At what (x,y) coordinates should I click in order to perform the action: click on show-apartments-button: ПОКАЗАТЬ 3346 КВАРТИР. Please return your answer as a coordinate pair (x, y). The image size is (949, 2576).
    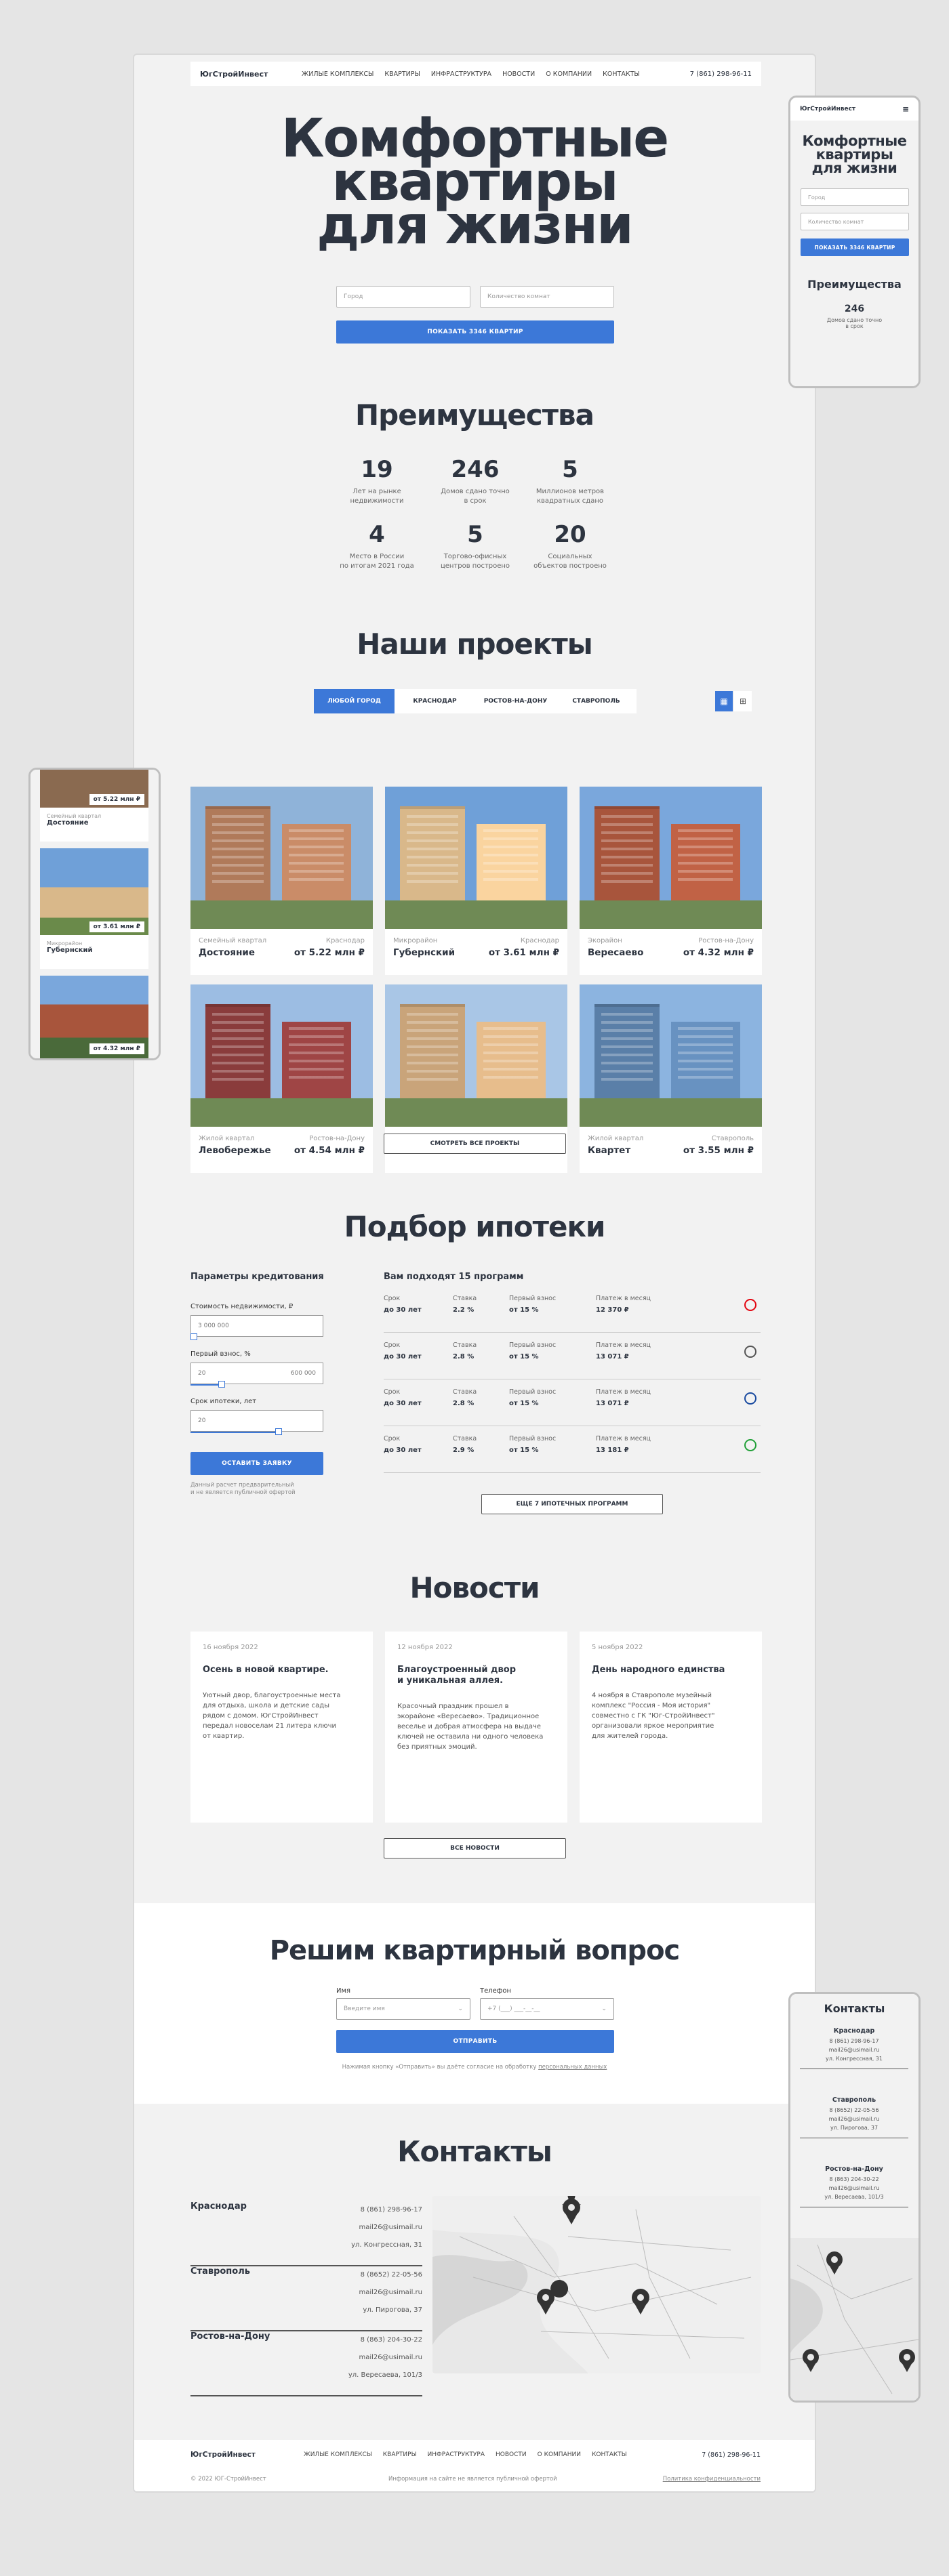
    Looking at the image, I should click on (475, 332).